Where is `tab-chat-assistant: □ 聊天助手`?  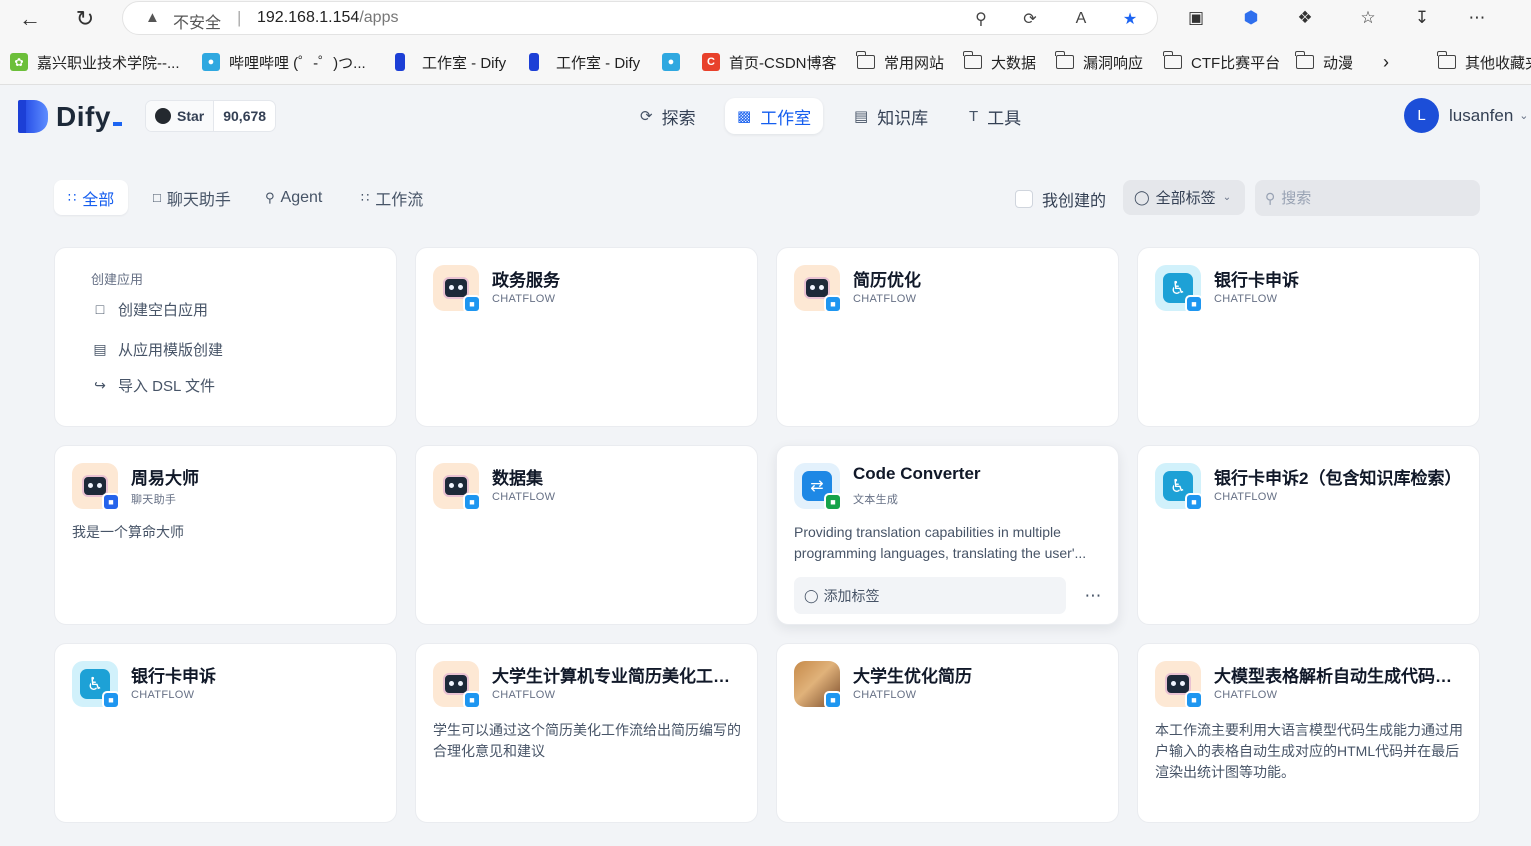 tab-chat-assistant: □ 聊天助手 is located at coordinates (192, 197).